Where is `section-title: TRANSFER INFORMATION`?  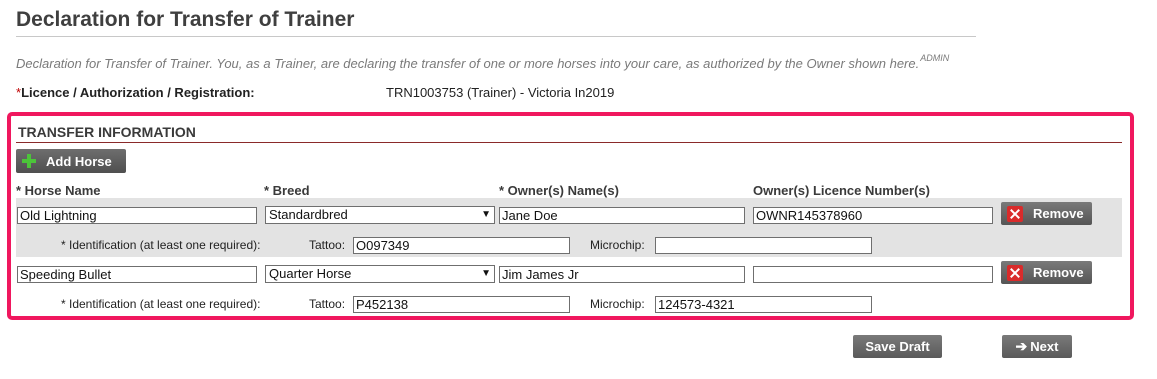 section-title: TRANSFER INFORMATION is located at coordinates (107, 132).